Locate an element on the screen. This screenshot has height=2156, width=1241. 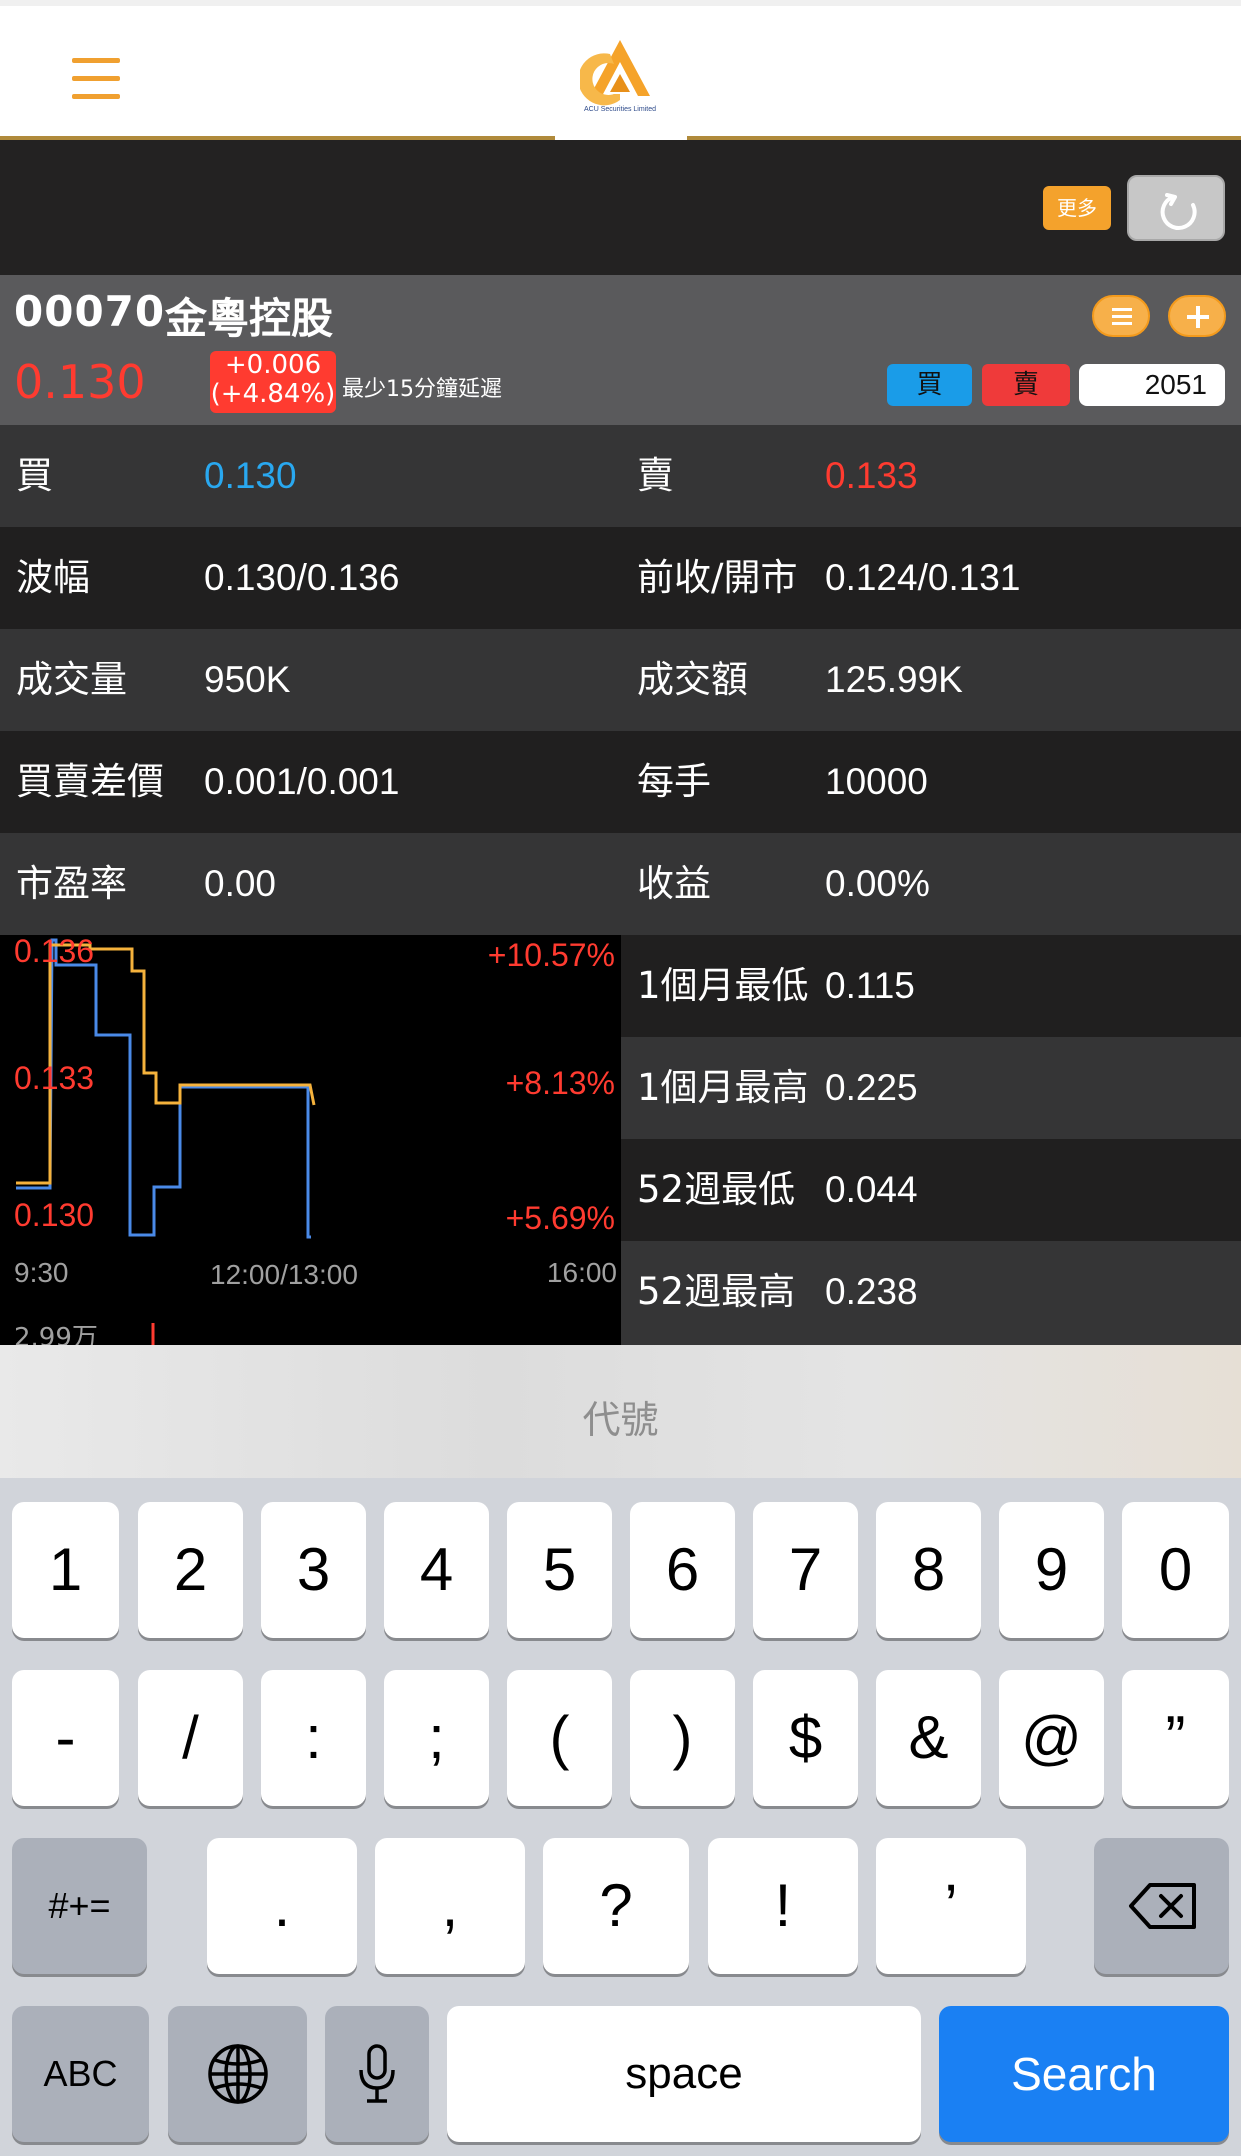
week52-low-row: 52週最低 0.044 is located at coordinates (931, 1190).